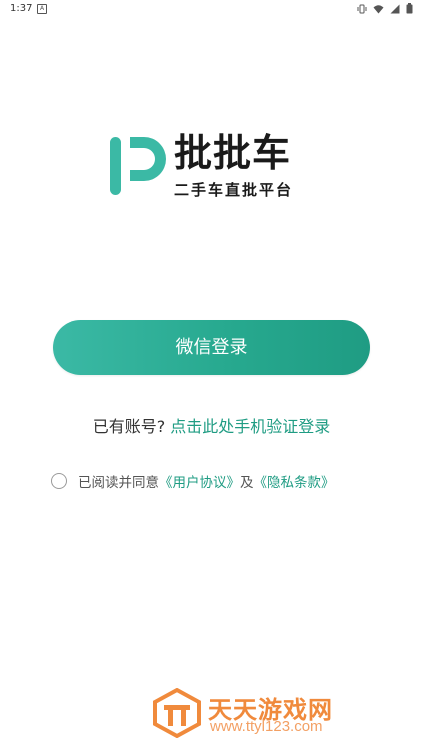 The image size is (423, 753). I want to click on watermark-logo-icon, so click(177, 713).